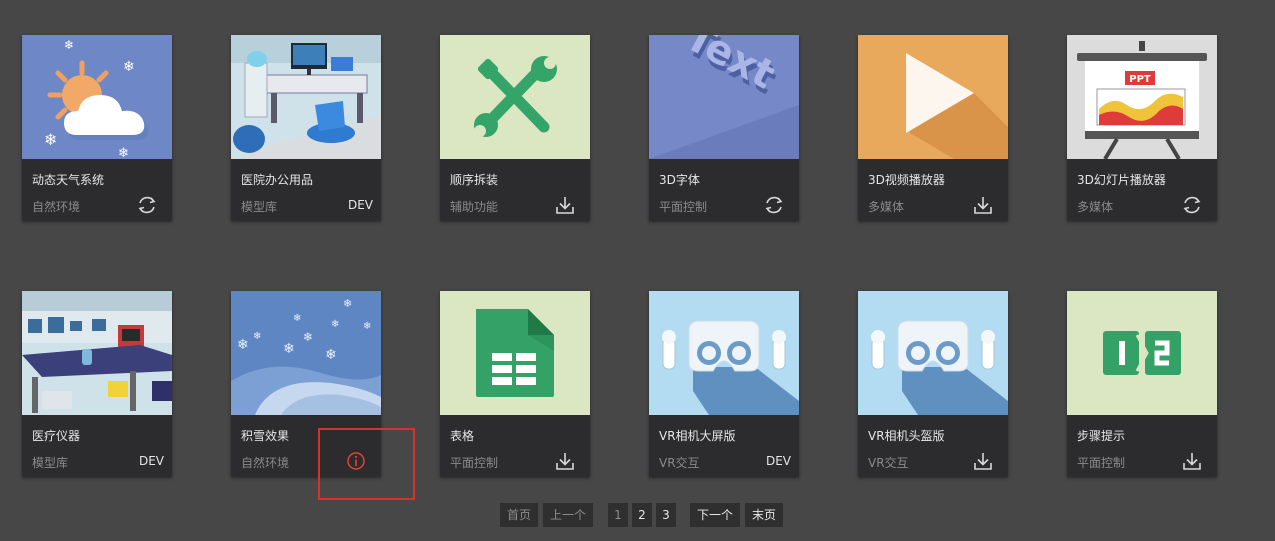  Describe the element at coordinates (679, 180) in the screenshot. I see `card-title: 3D字体` at that location.